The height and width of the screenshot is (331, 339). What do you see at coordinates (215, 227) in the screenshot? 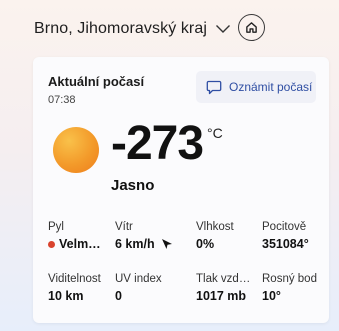
I see `detail-label: Vlhkost` at bounding box center [215, 227].